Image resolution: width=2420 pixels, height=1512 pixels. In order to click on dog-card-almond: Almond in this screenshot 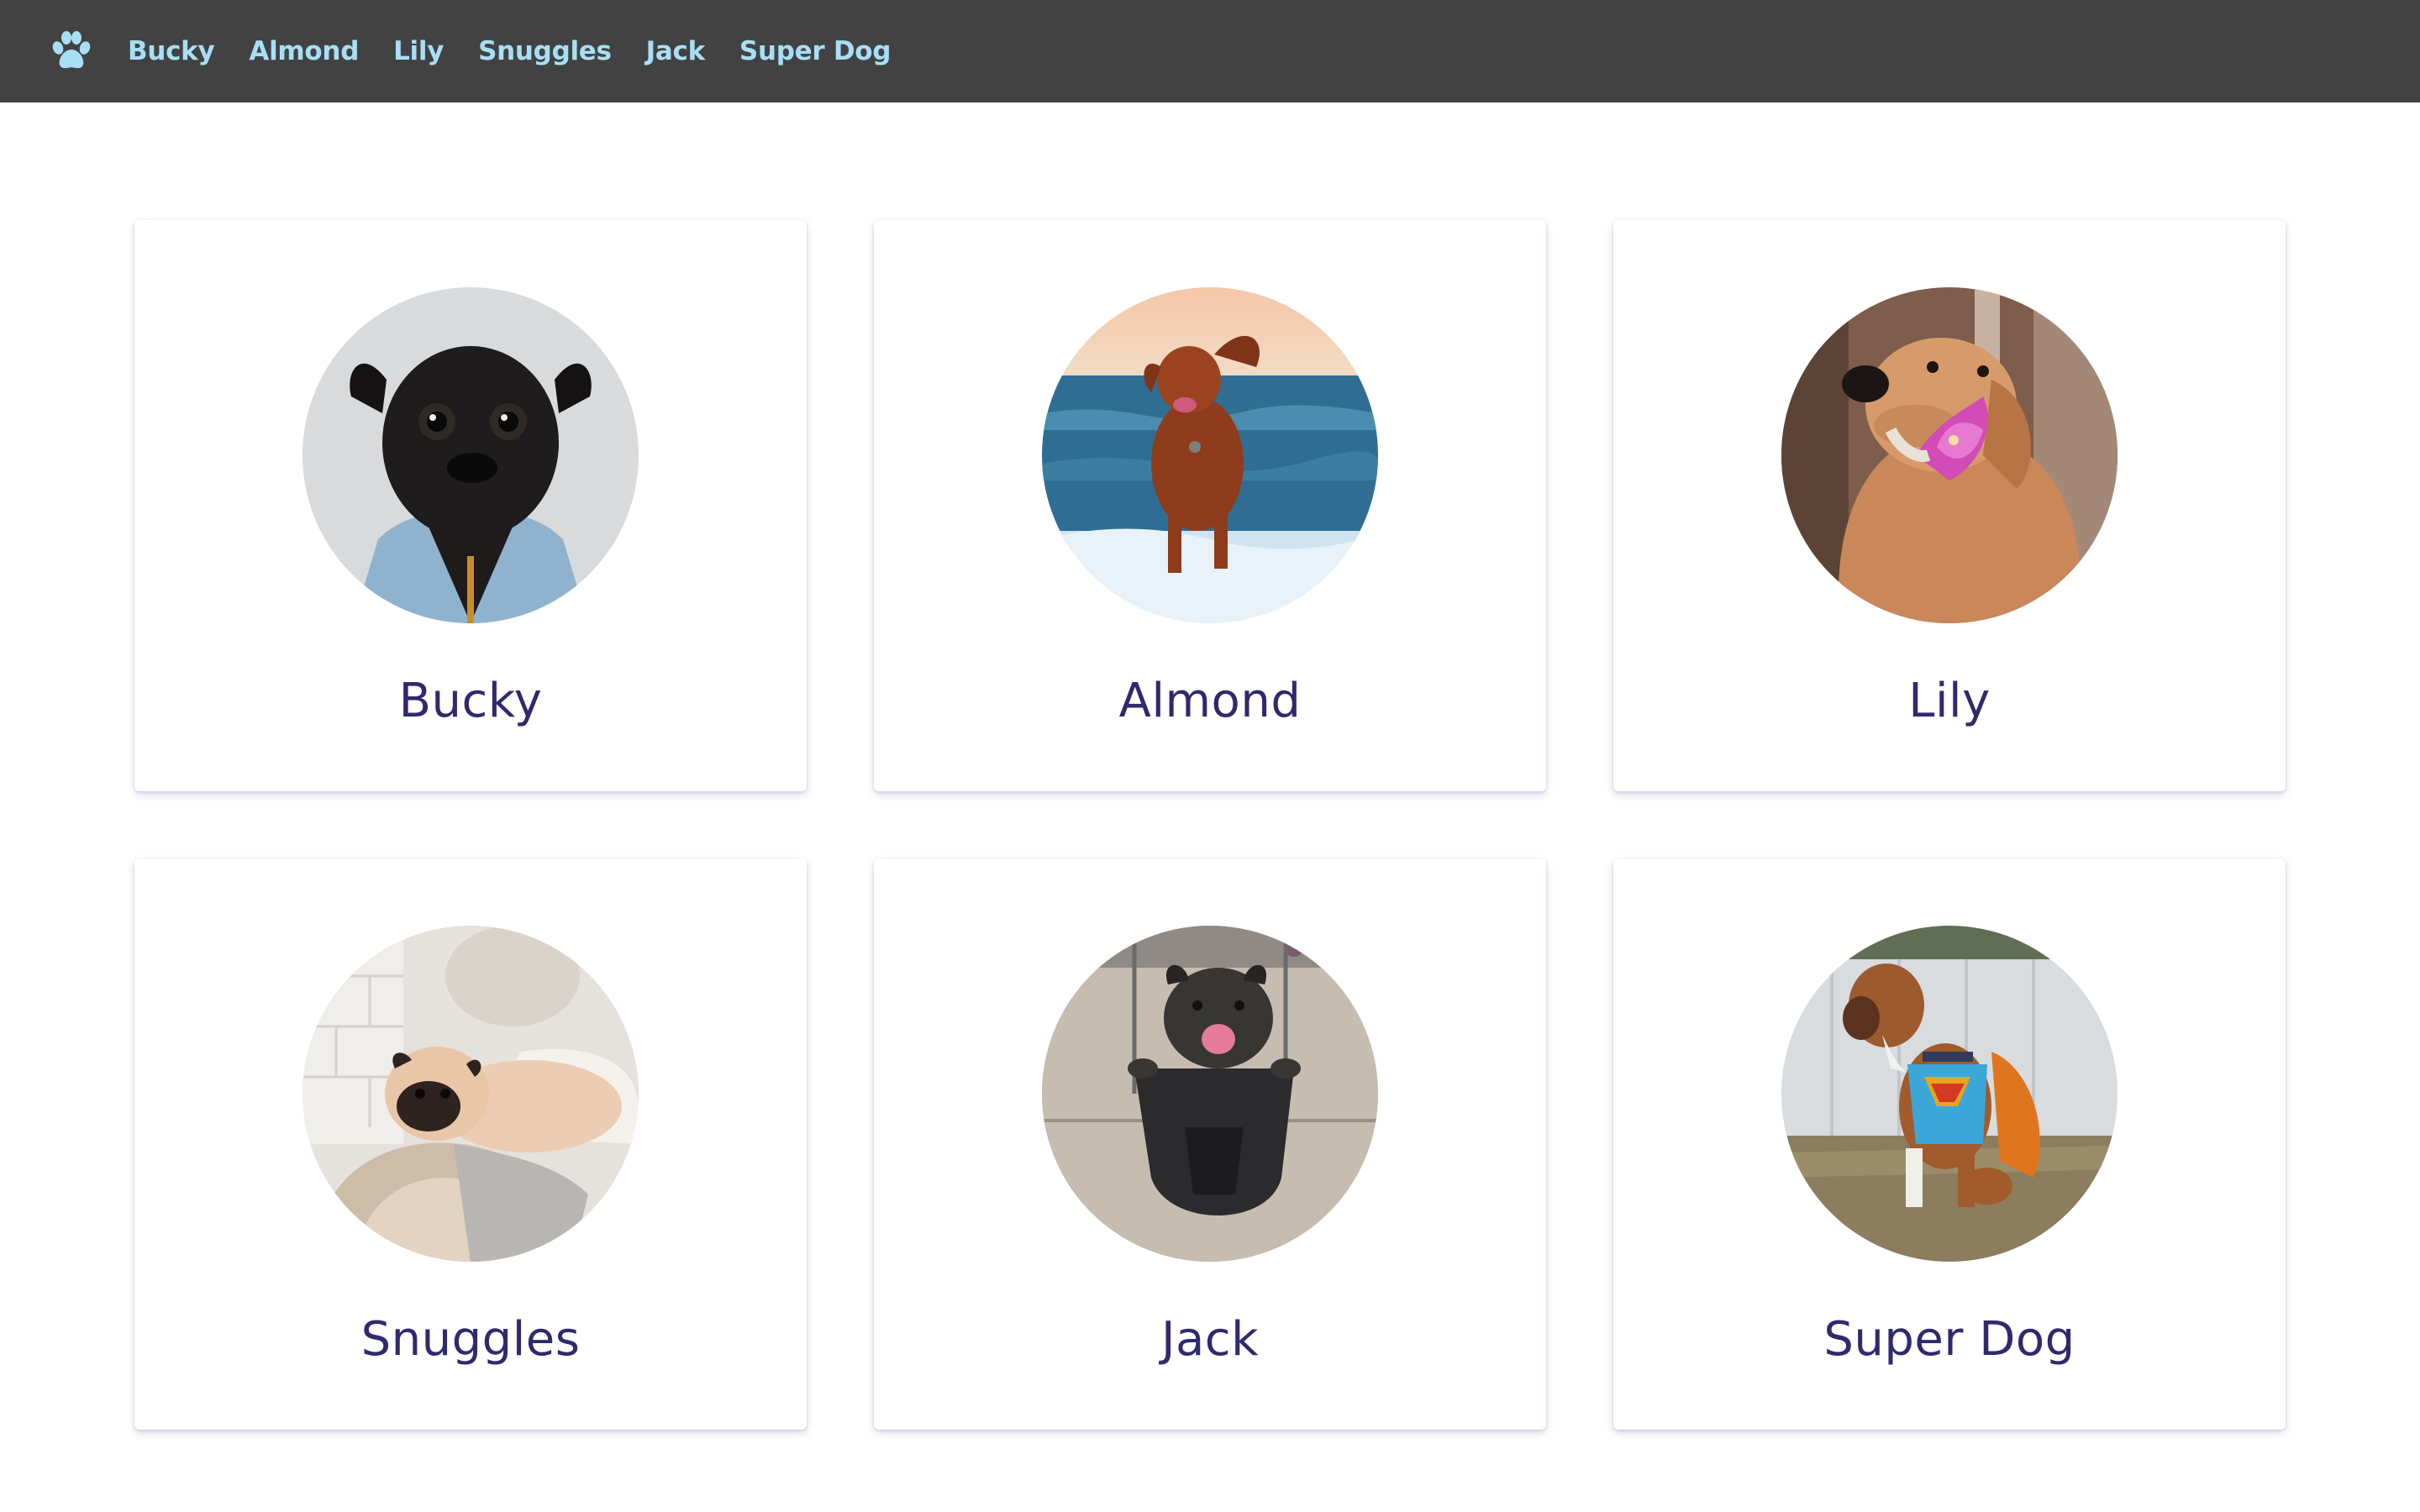, I will do `click(1210, 505)`.